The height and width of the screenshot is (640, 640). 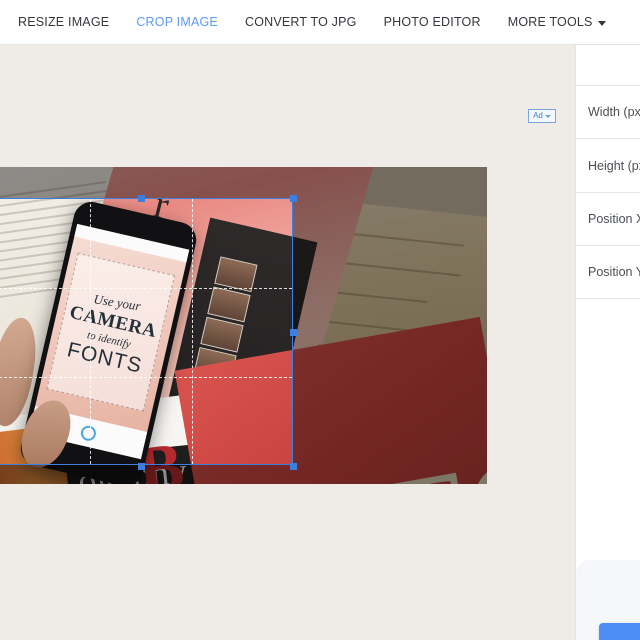 What do you see at coordinates (614, 272) in the screenshot?
I see `sidebar-label-position-y: Position Y` at bounding box center [614, 272].